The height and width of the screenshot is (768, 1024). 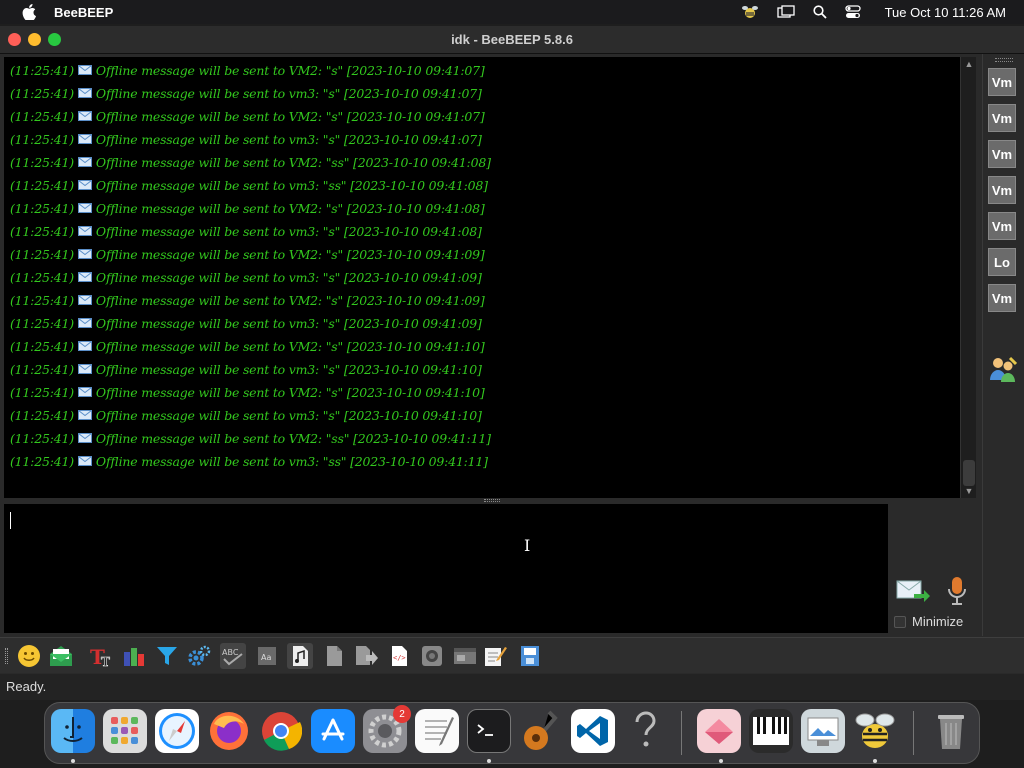 What do you see at coordinates (495, 656) in the screenshot?
I see `edit-notes-icon` at bounding box center [495, 656].